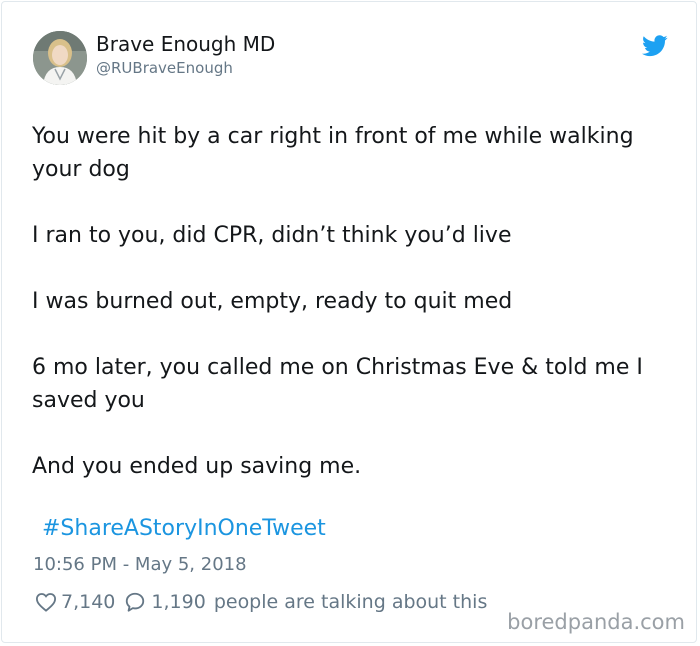 The height and width of the screenshot is (646, 700). I want to click on reply-count: 1,190, so click(178, 602).